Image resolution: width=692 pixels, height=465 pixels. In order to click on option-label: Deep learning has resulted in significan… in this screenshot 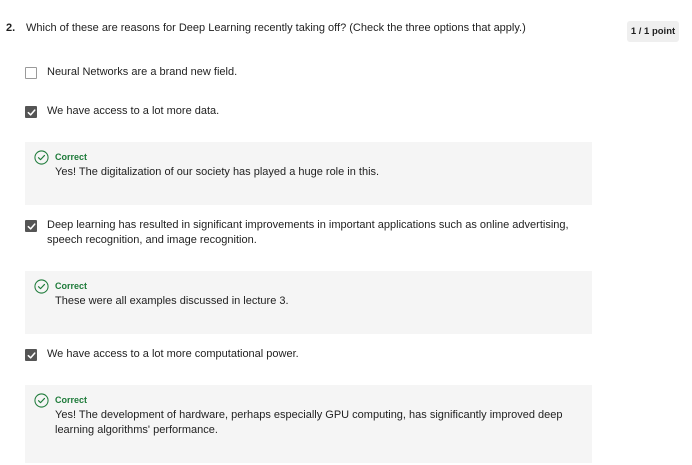, I will do `click(308, 232)`.